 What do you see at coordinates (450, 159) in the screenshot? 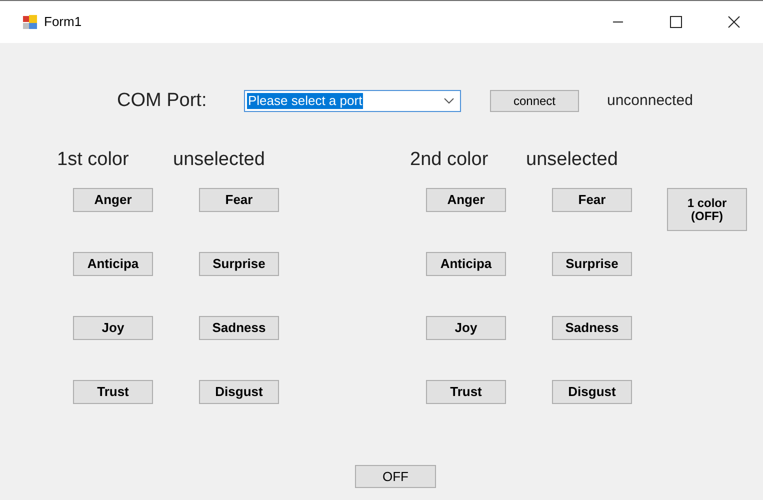
I see `group-title: 2nd color` at bounding box center [450, 159].